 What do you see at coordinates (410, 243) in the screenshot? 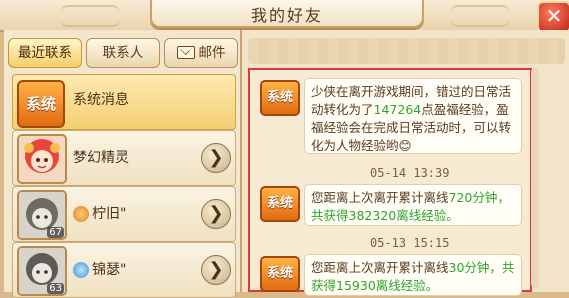
I see `message-timestamp: 05-13 15:15` at bounding box center [410, 243].